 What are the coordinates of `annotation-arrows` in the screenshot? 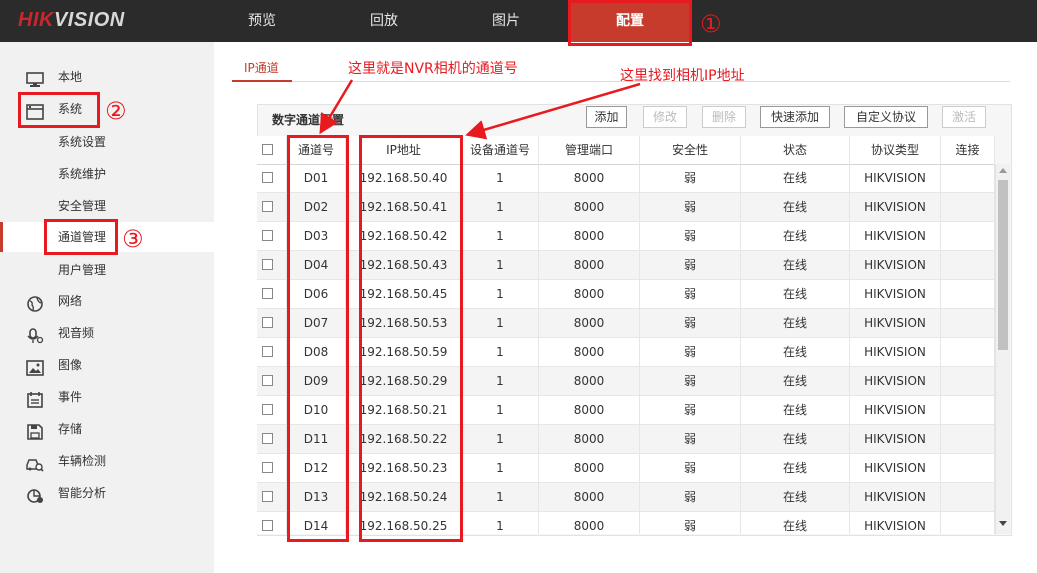 It's located at (480, 109).